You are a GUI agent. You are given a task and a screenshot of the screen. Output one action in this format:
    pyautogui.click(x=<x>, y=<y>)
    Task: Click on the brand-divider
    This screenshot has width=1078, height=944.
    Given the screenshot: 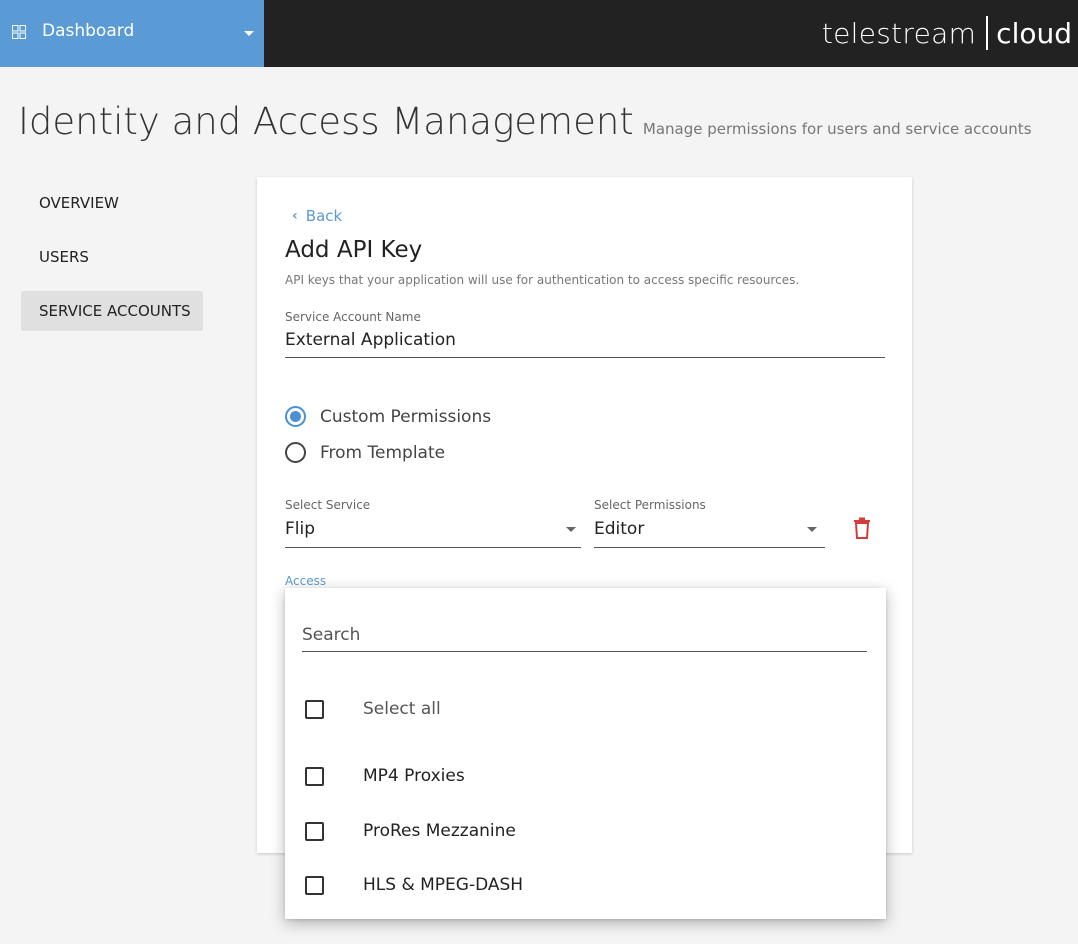 What is the action you would take?
    pyautogui.click(x=987, y=33)
    